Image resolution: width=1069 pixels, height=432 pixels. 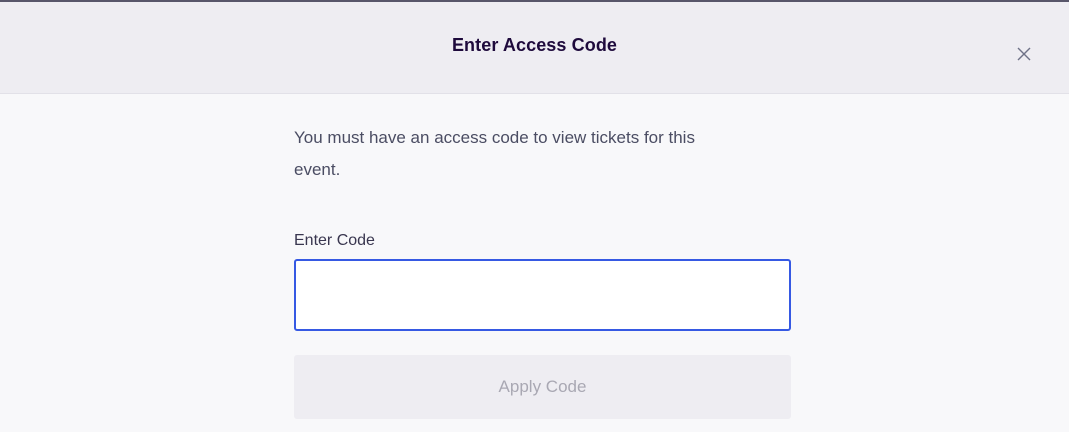 I want to click on code-field-label: Enter Code, so click(x=334, y=240).